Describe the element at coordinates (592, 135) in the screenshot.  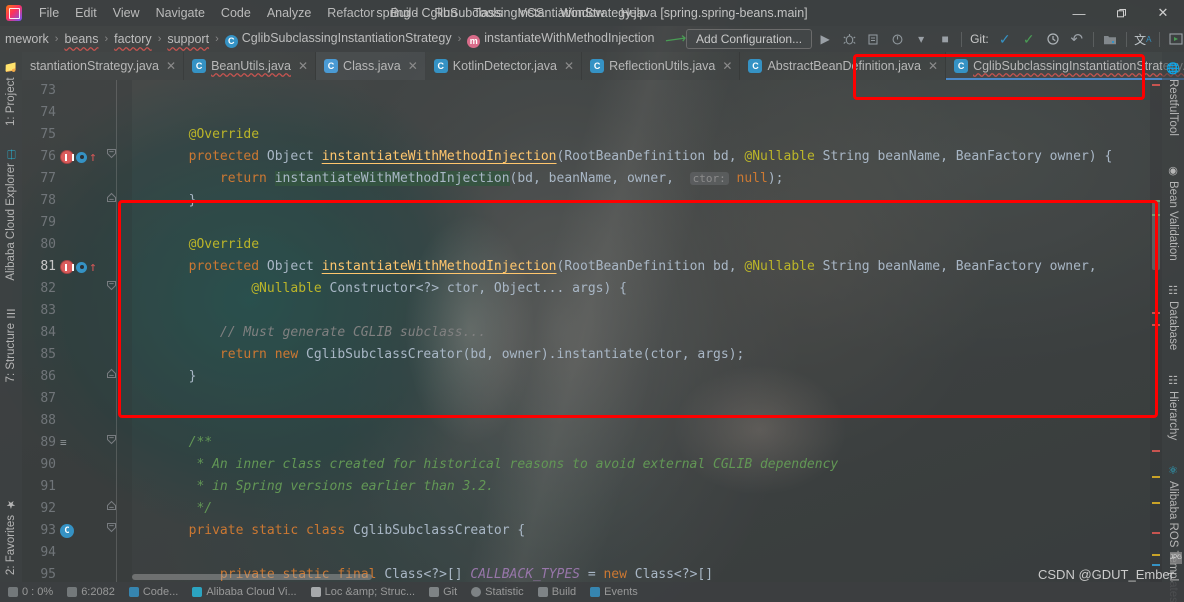
I see `code-line: 75 @Override` at that location.